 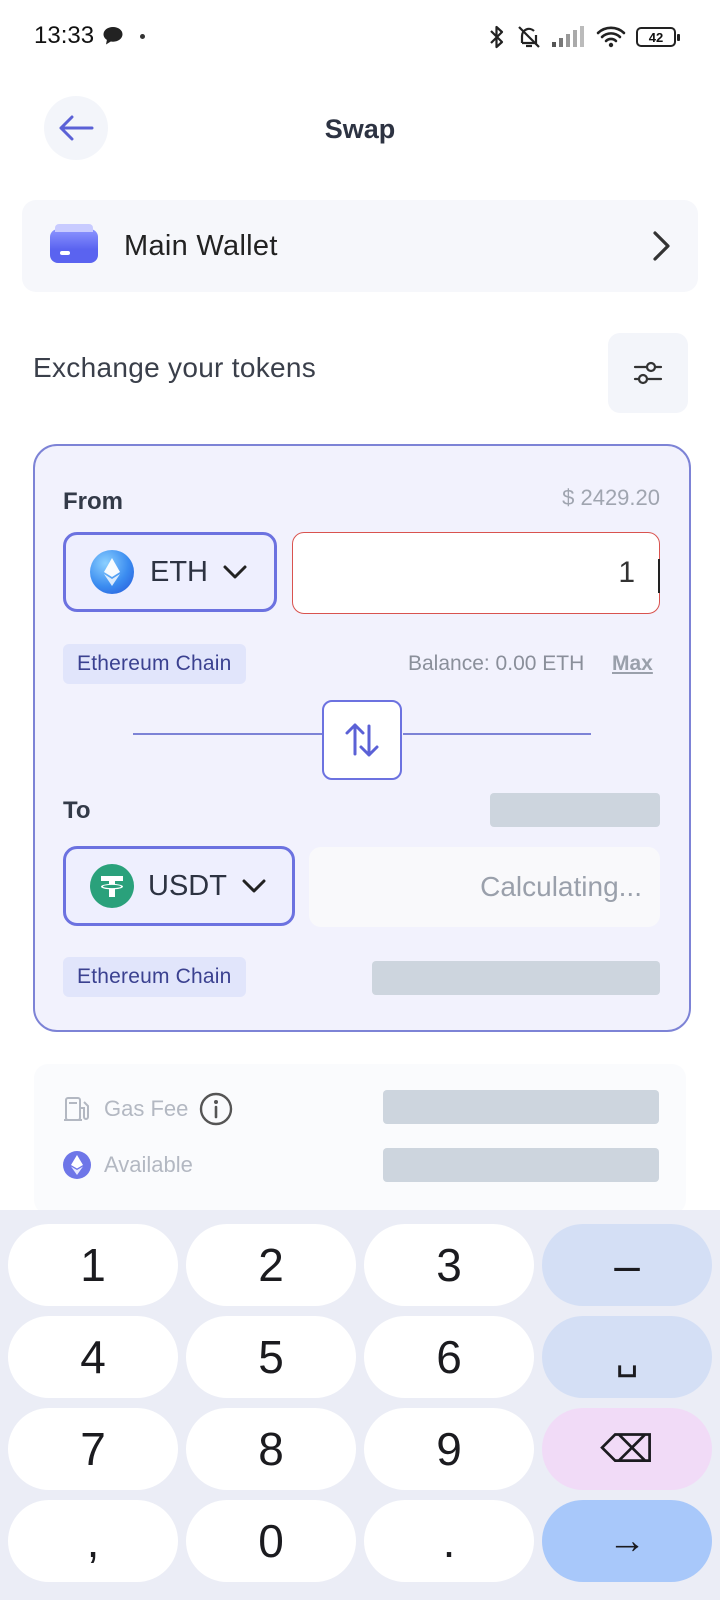 I want to click on key-3: 3, so click(x=449, y=1265).